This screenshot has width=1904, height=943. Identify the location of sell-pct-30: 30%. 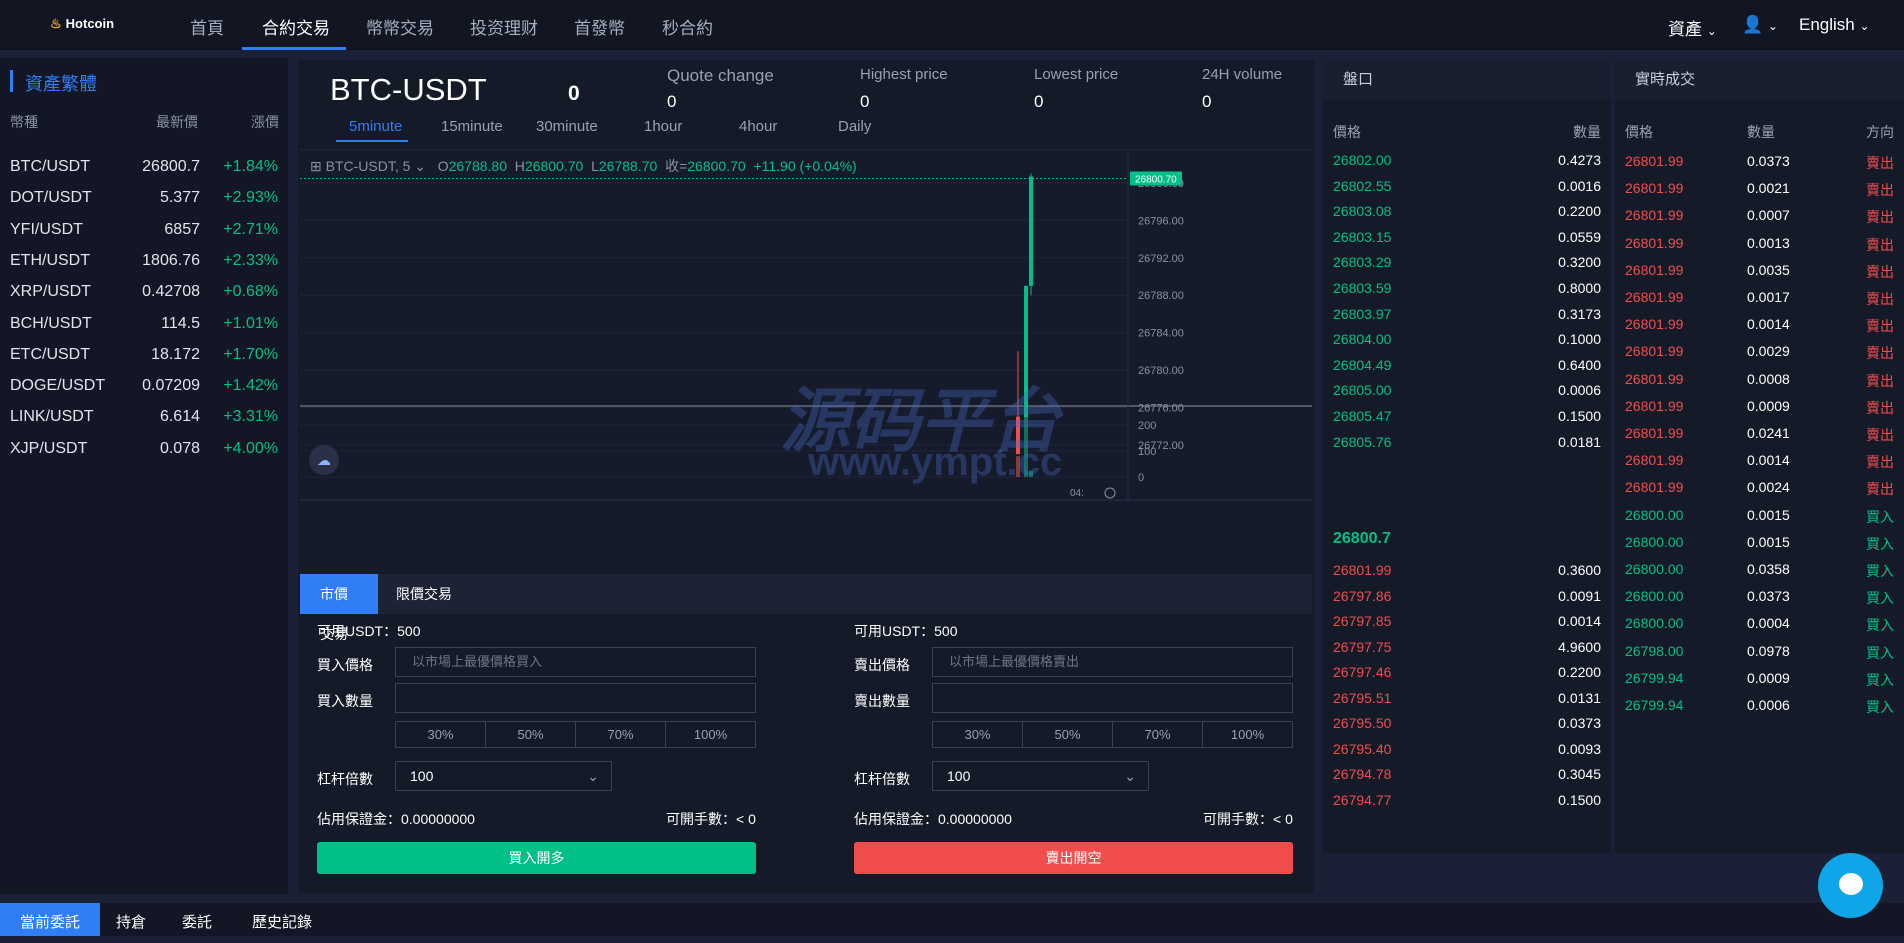
(977, 734).